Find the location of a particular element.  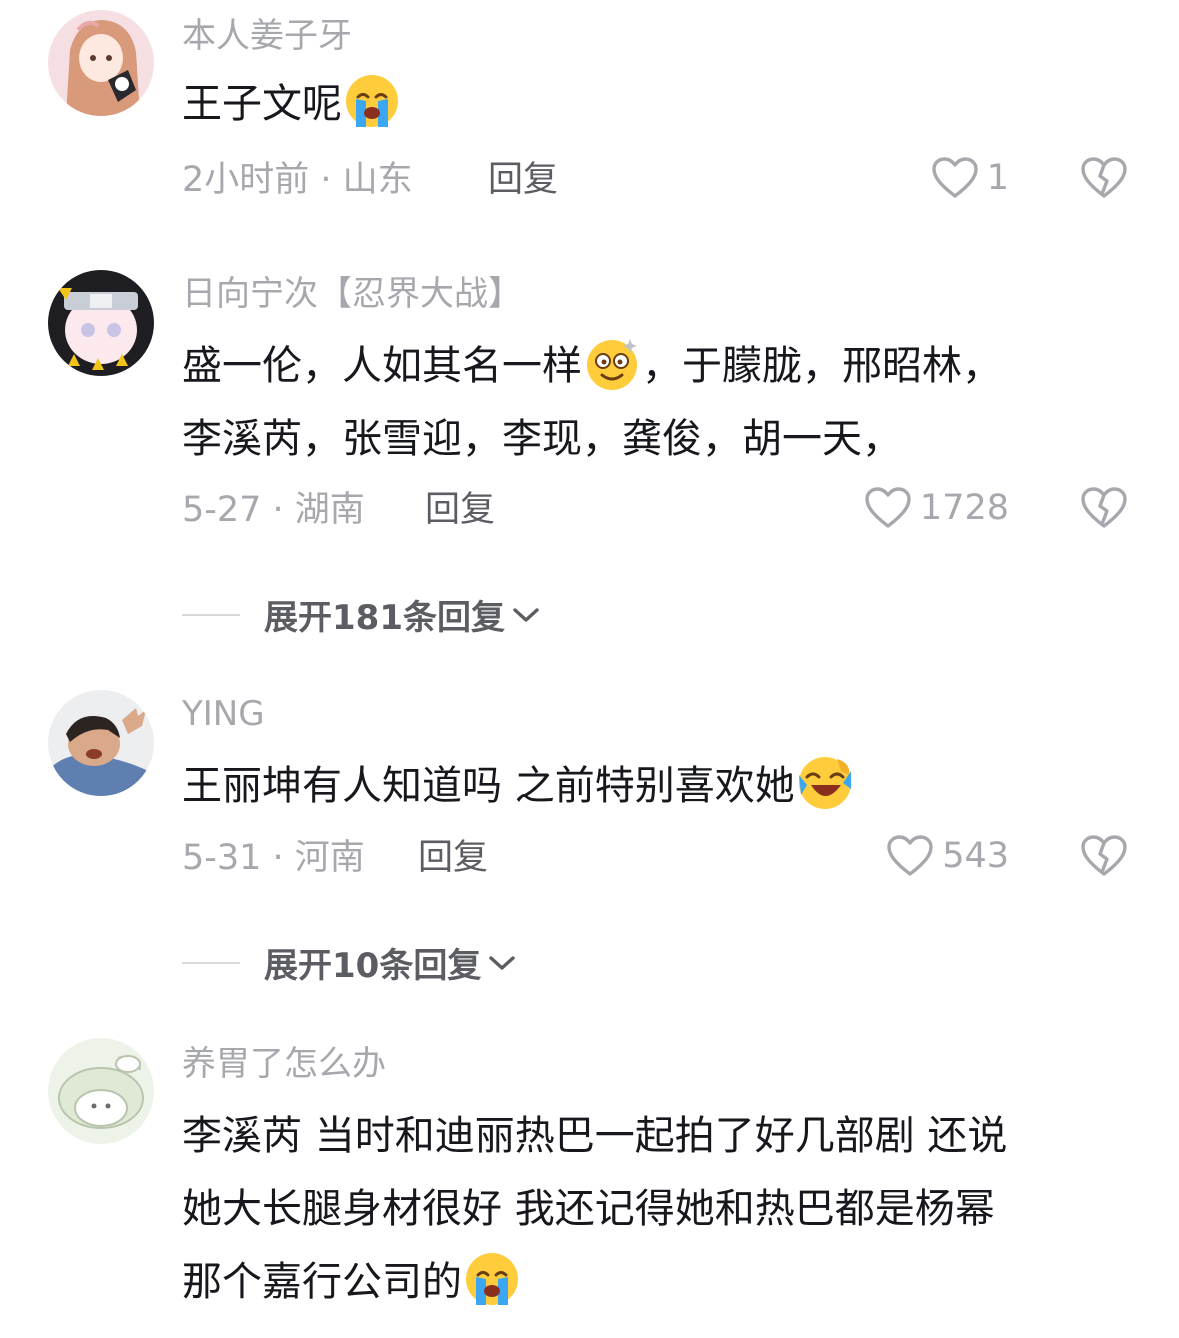

username: YING is located at coordinates (223, 714).